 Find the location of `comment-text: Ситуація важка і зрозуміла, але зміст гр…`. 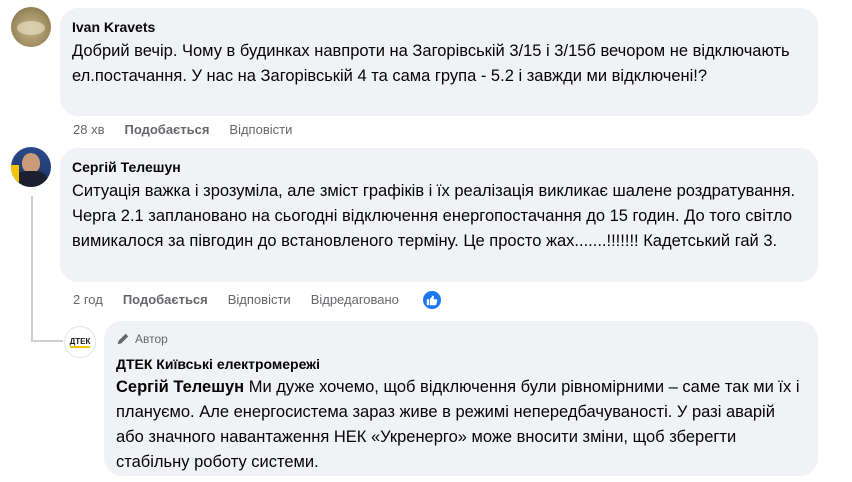

comment-text: Ситуація важка і зрозуміла, але зміст гр… is located at coordinates (434, 216).